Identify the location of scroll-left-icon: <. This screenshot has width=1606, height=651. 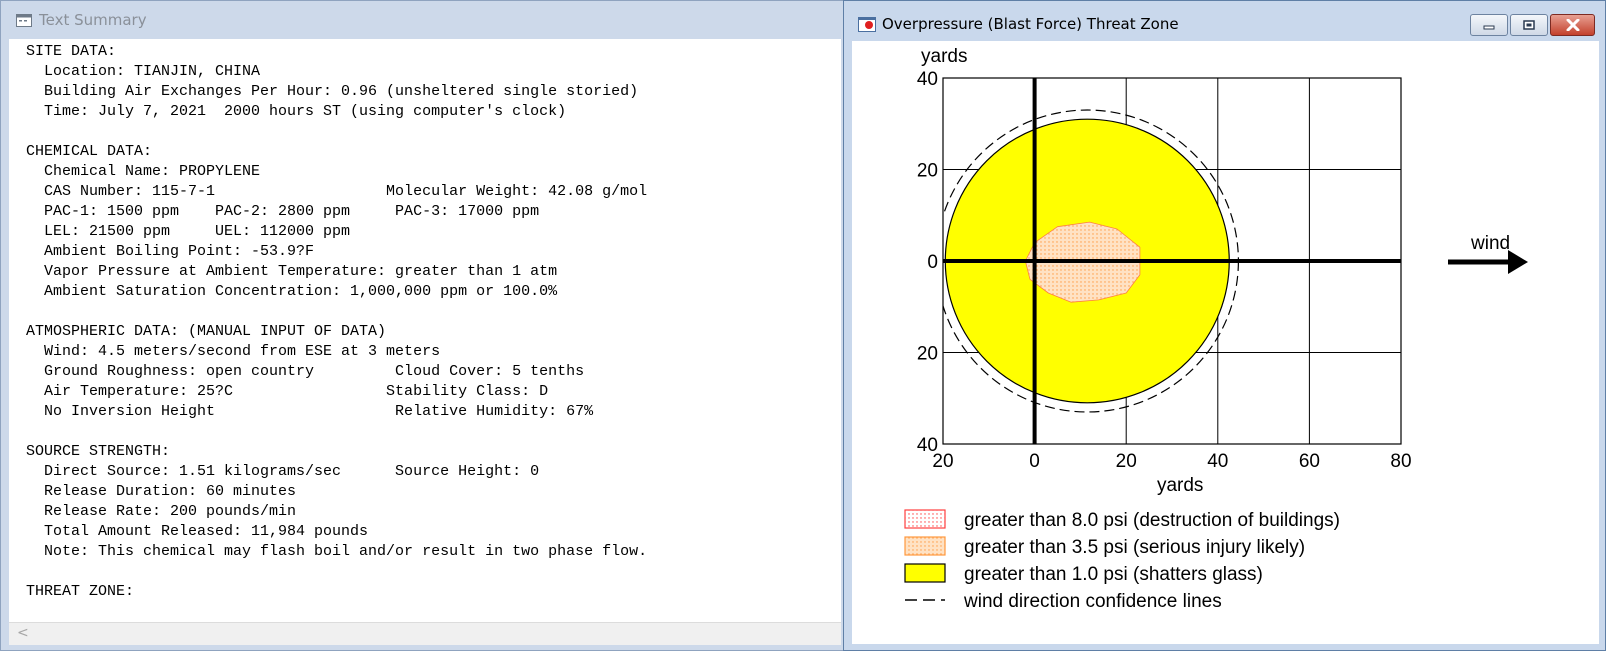
(23, 633).